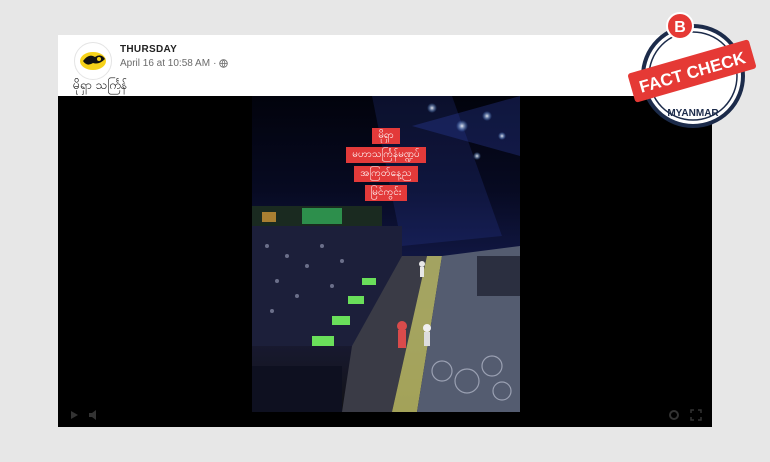 The width and height of the screenshot is (770, 462). I want to click on play-icon, so click(74, 415).